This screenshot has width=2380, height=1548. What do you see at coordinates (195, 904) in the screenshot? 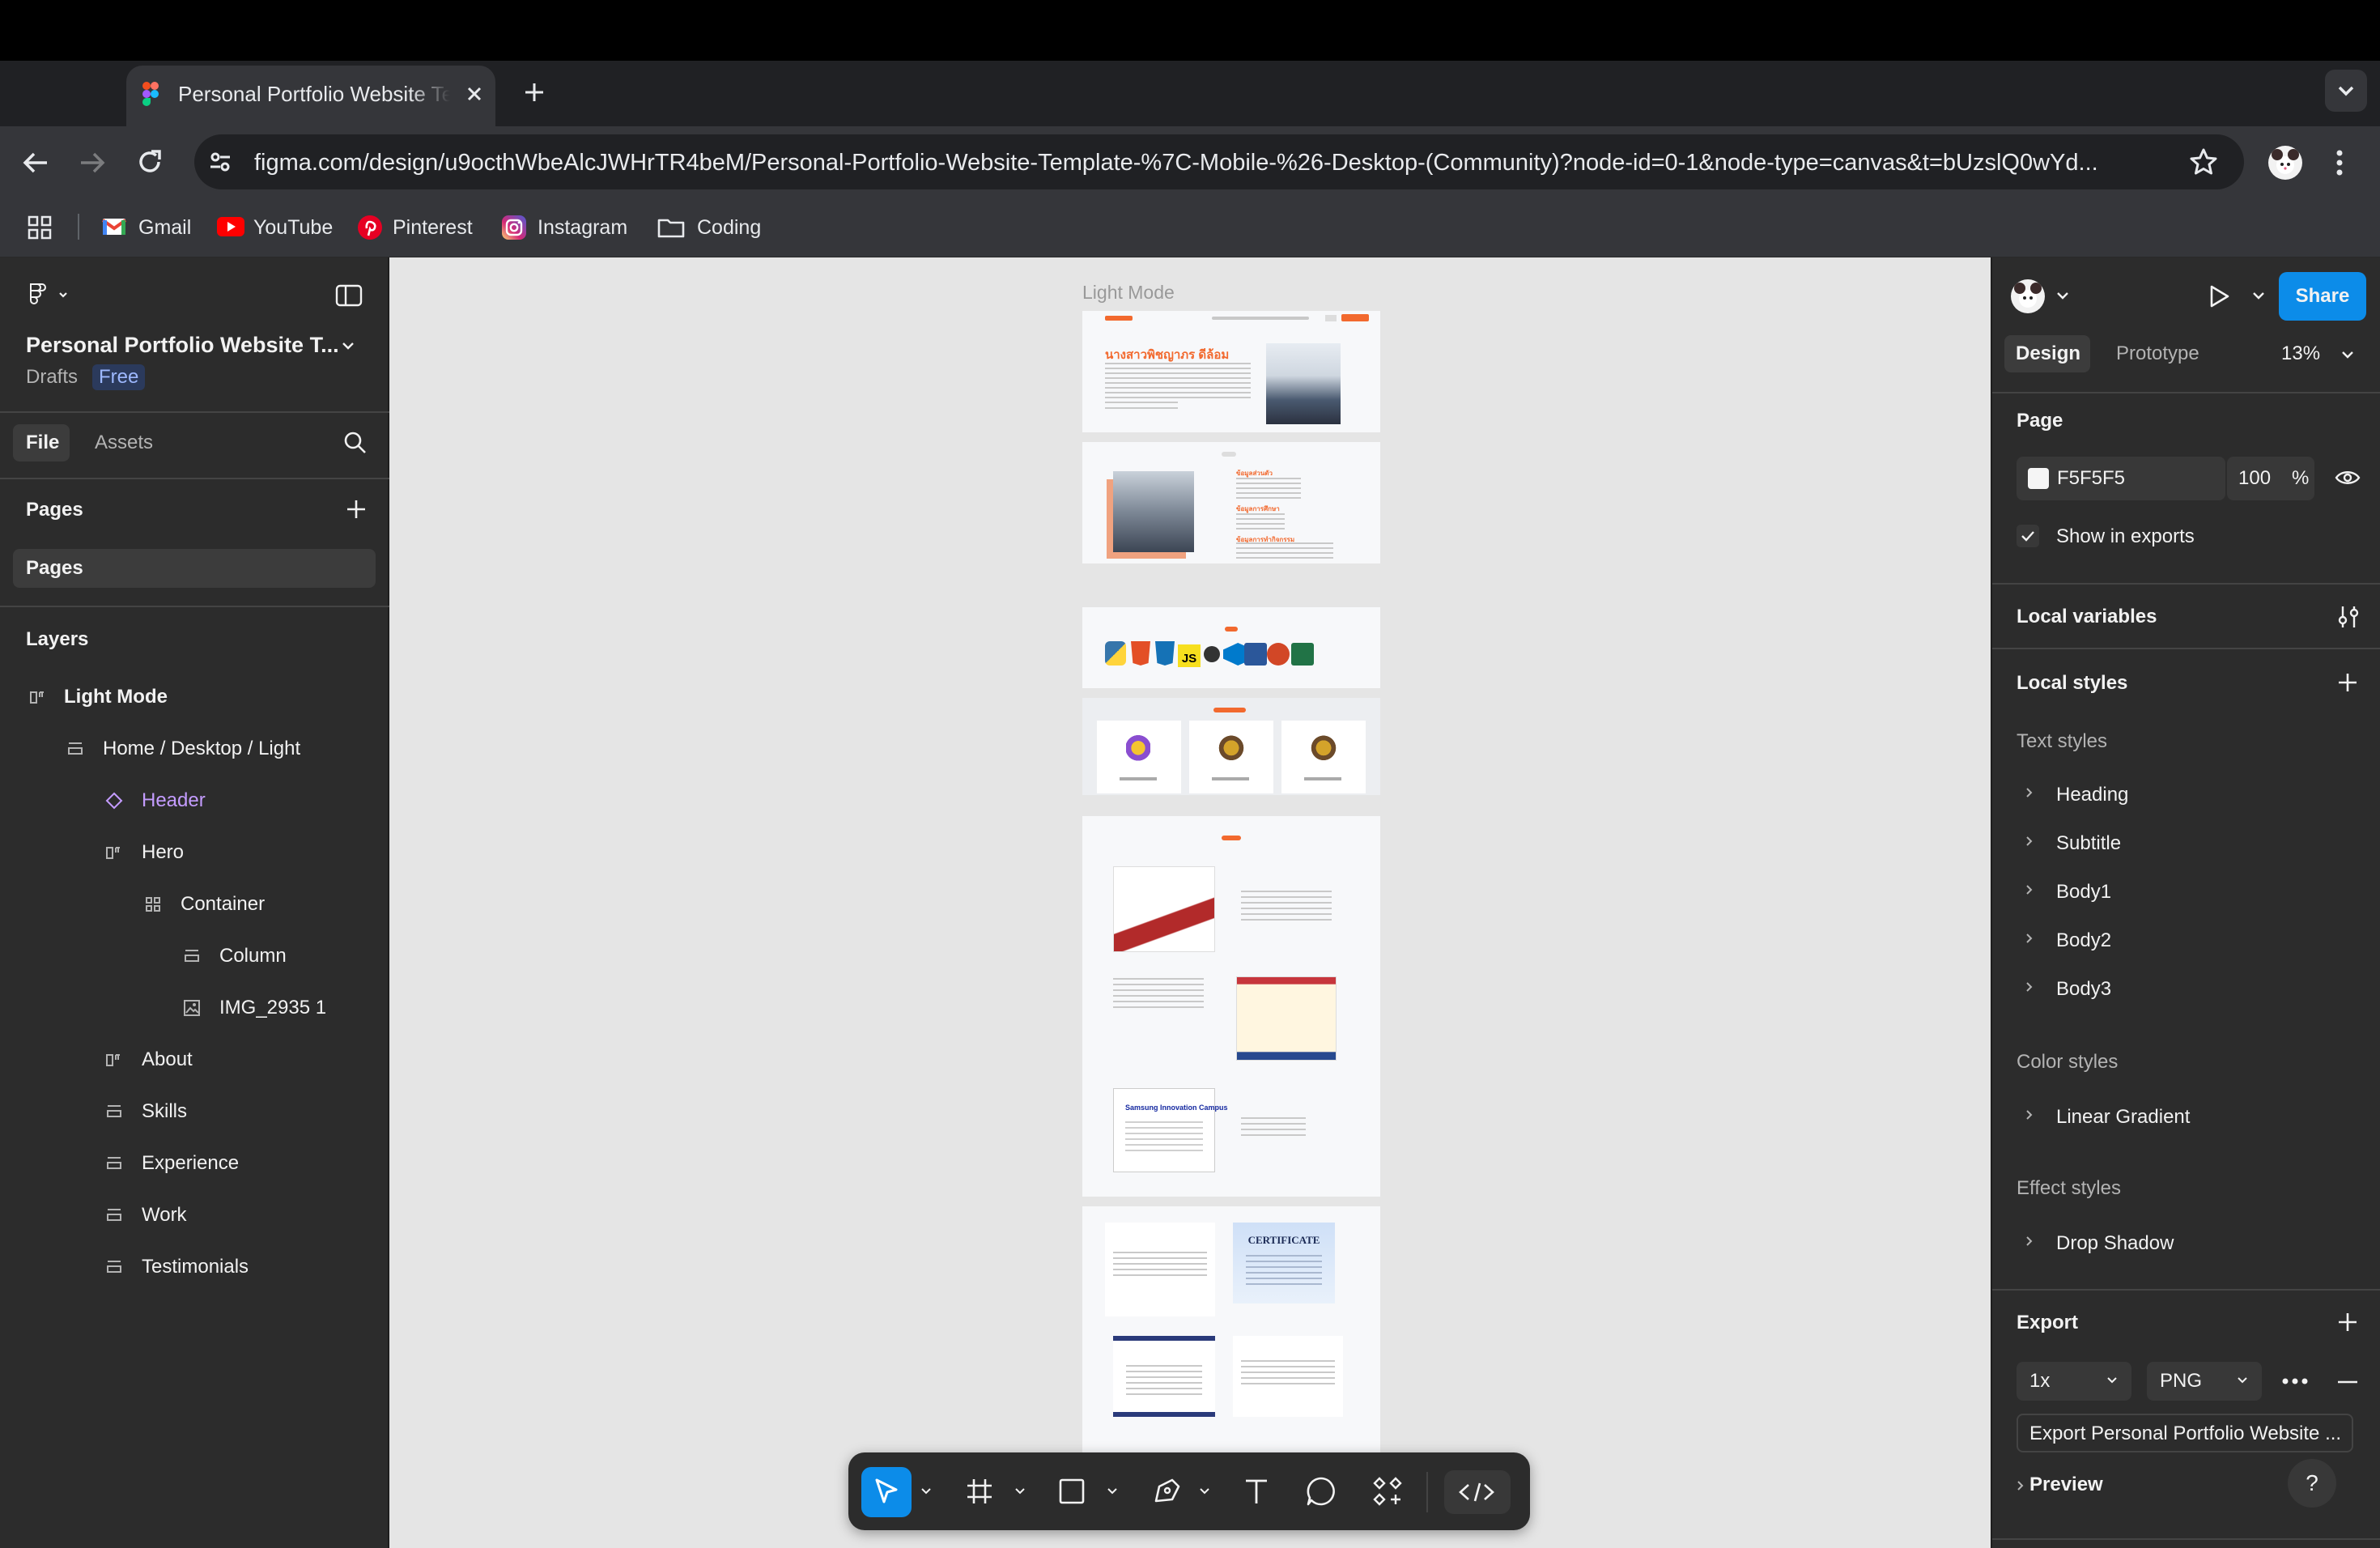
I see `layer-container: Container` at bounding box center [195, 904].